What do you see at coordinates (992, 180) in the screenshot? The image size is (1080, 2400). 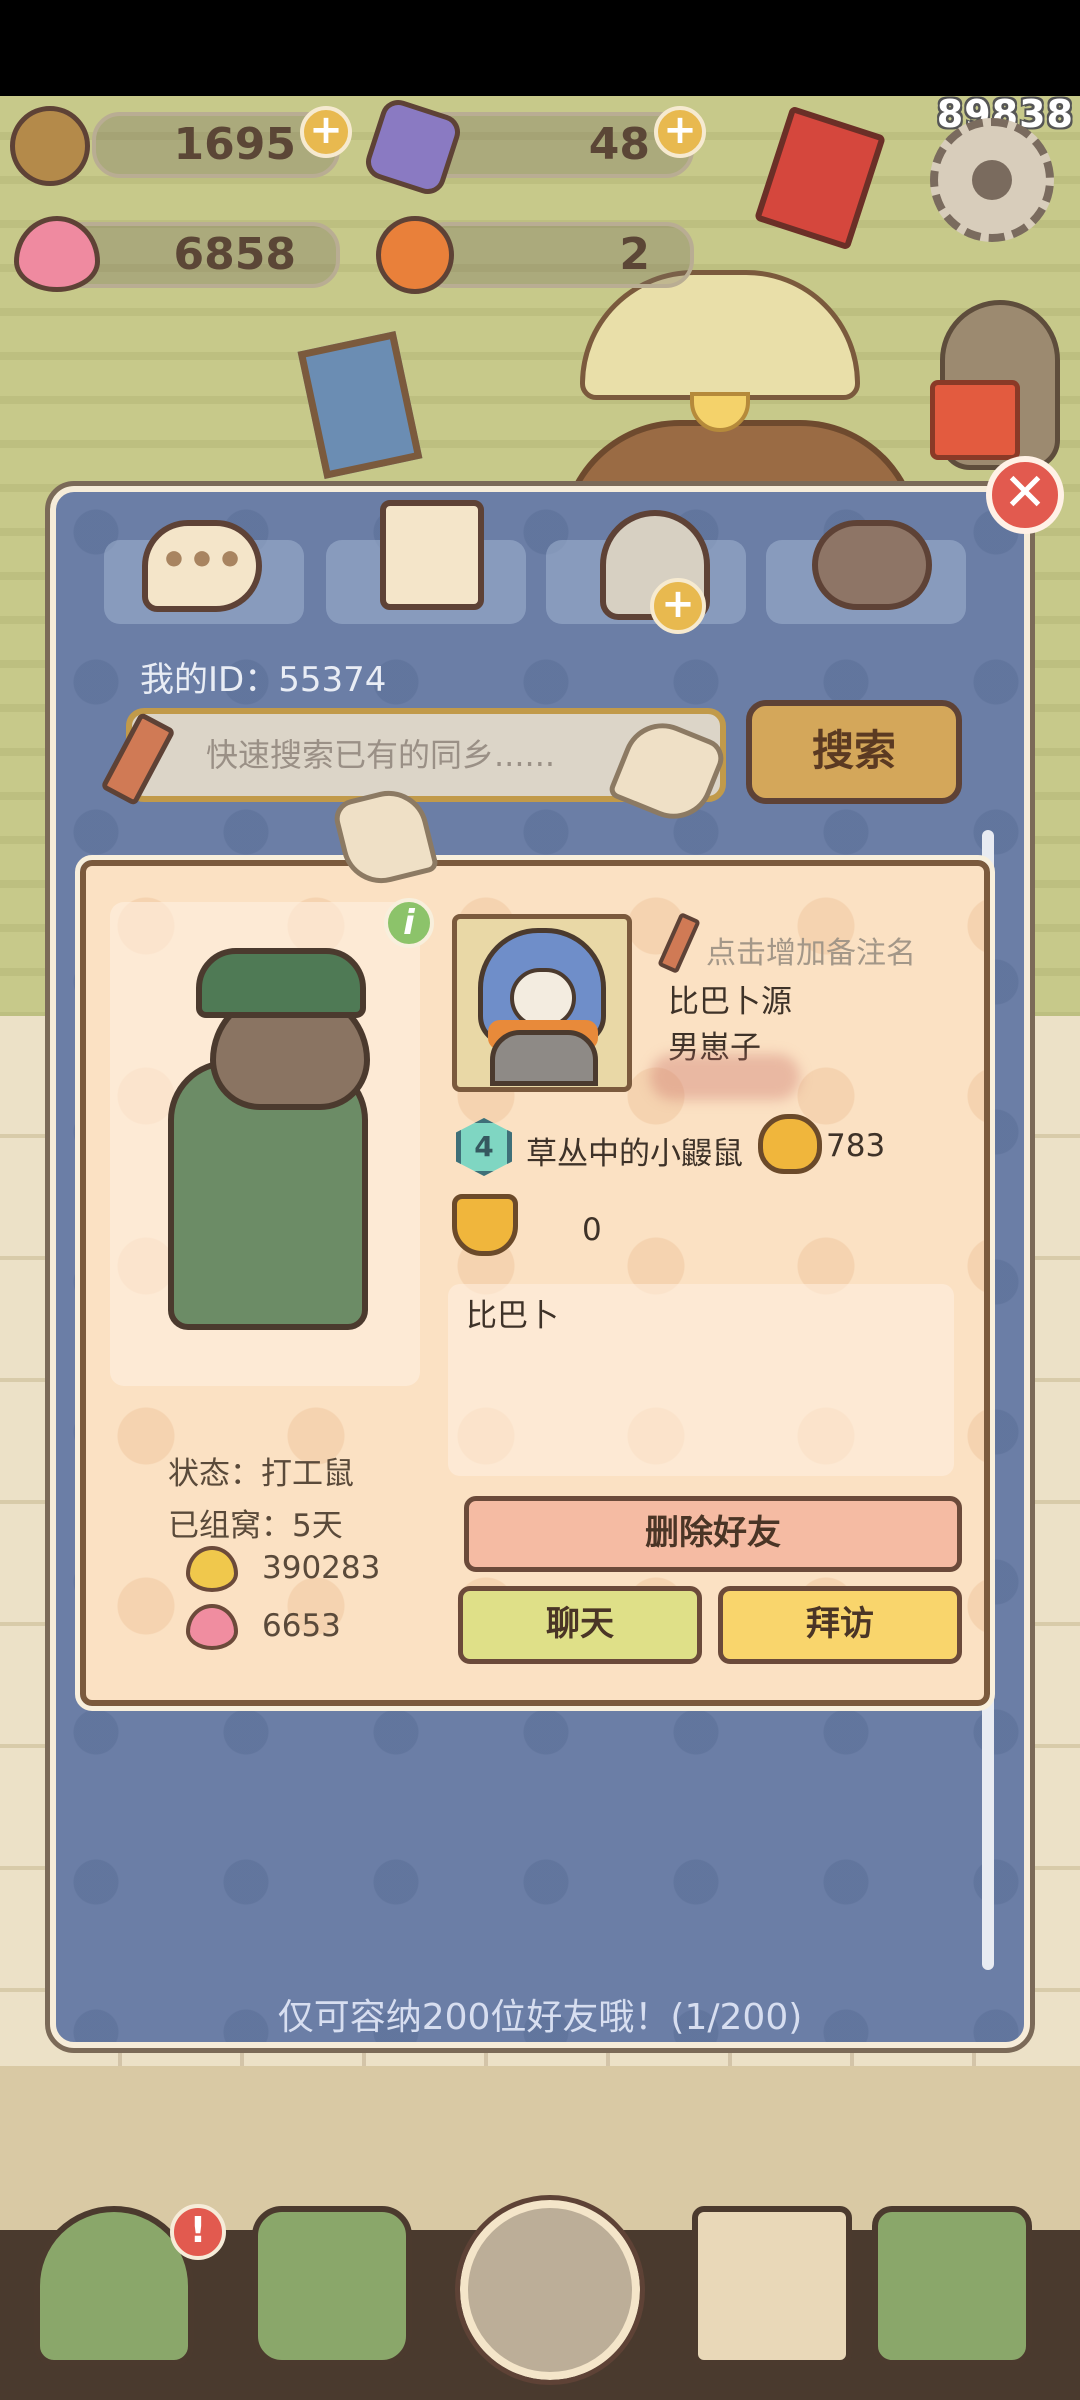 I see `settings-gear-icon` at bounding box center [992, 180].